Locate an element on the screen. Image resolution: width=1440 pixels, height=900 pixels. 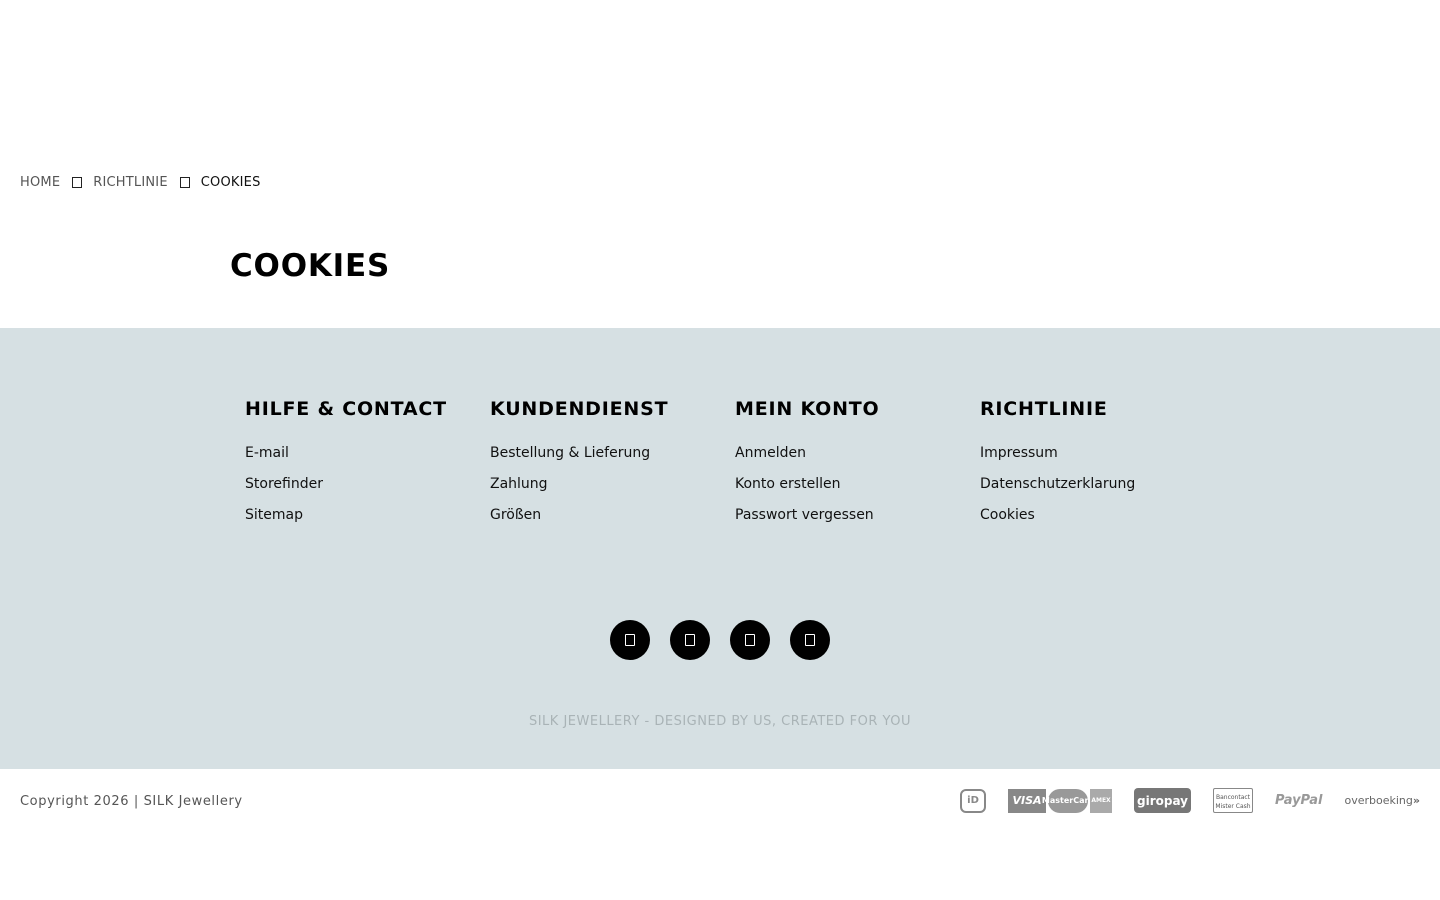
footer-heading: RICHTLINIE is located at coordinates (1044, 409).